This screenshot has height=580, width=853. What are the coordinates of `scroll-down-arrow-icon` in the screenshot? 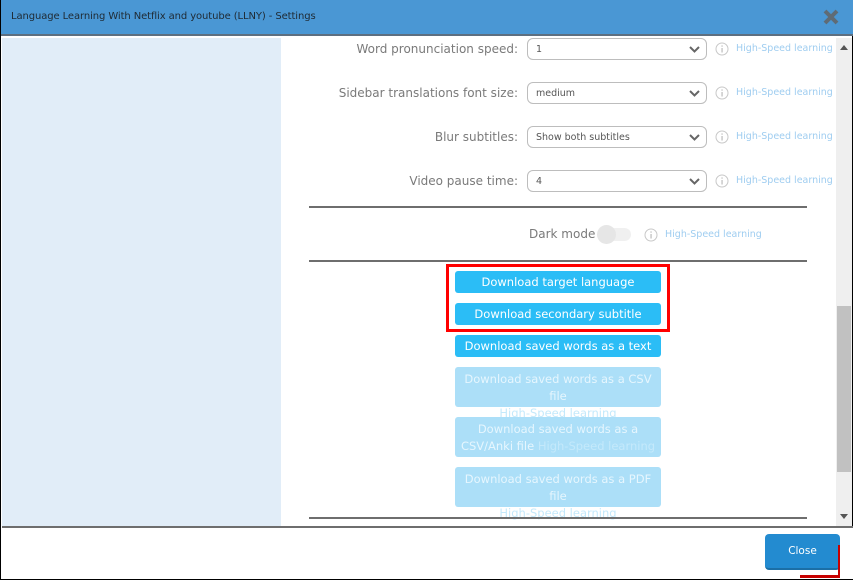 It's located at (844, 516).